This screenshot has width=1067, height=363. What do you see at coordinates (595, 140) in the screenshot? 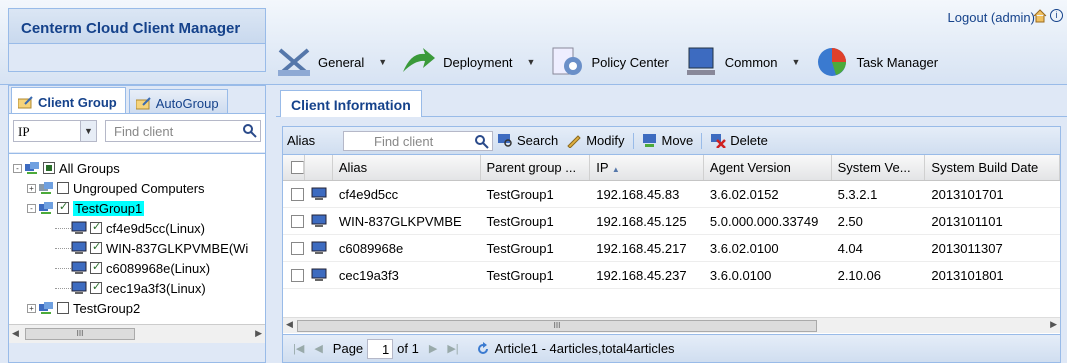
I see `modify-button: Modify` at bounding box center [595, 140].